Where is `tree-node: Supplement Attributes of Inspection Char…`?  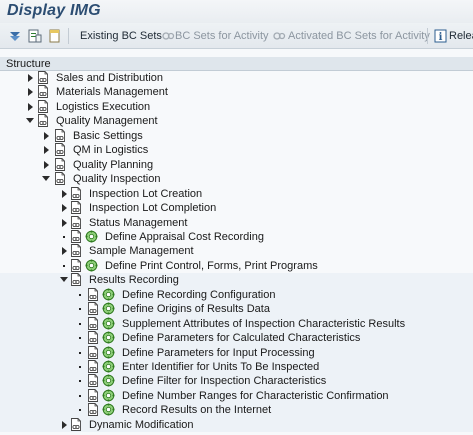
tree-node: Supplement Attributes of Inspection Char… is located at coordinates (236, 324).